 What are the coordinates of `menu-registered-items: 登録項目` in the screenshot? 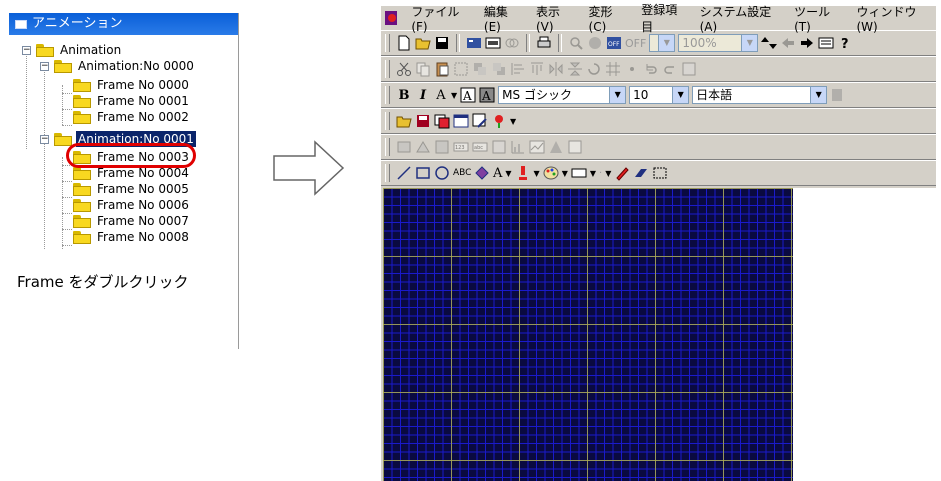 It's located at (662, 18).